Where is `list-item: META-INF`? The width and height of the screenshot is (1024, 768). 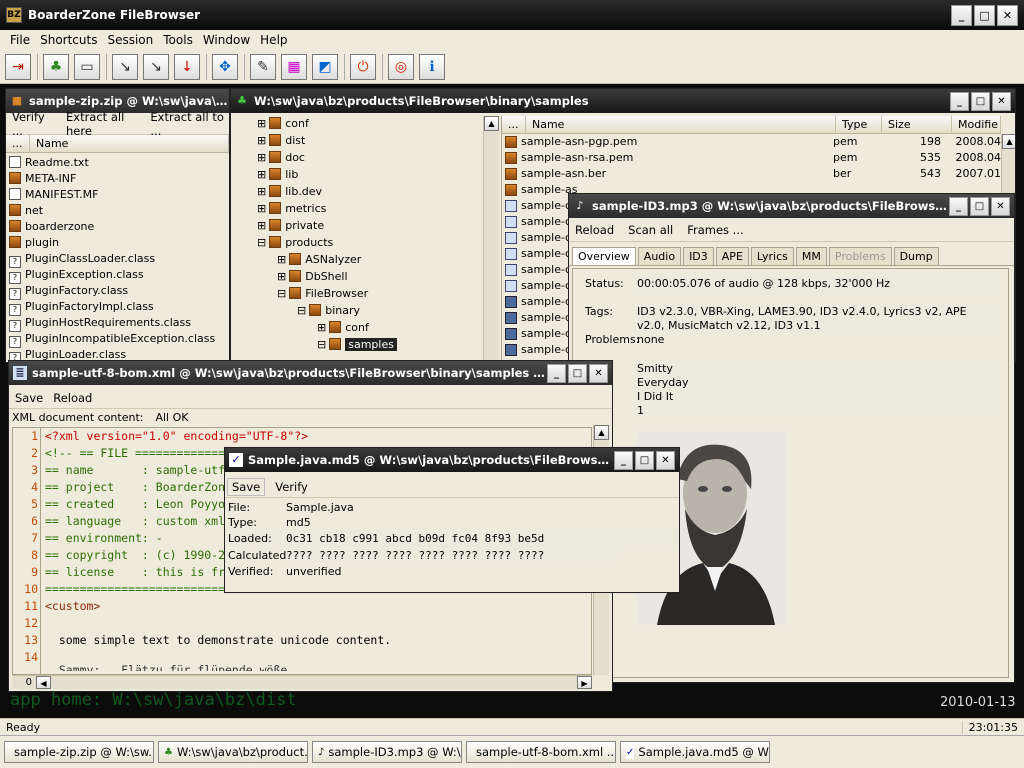
list-item: META-INF is located at coordinates (117, 179).